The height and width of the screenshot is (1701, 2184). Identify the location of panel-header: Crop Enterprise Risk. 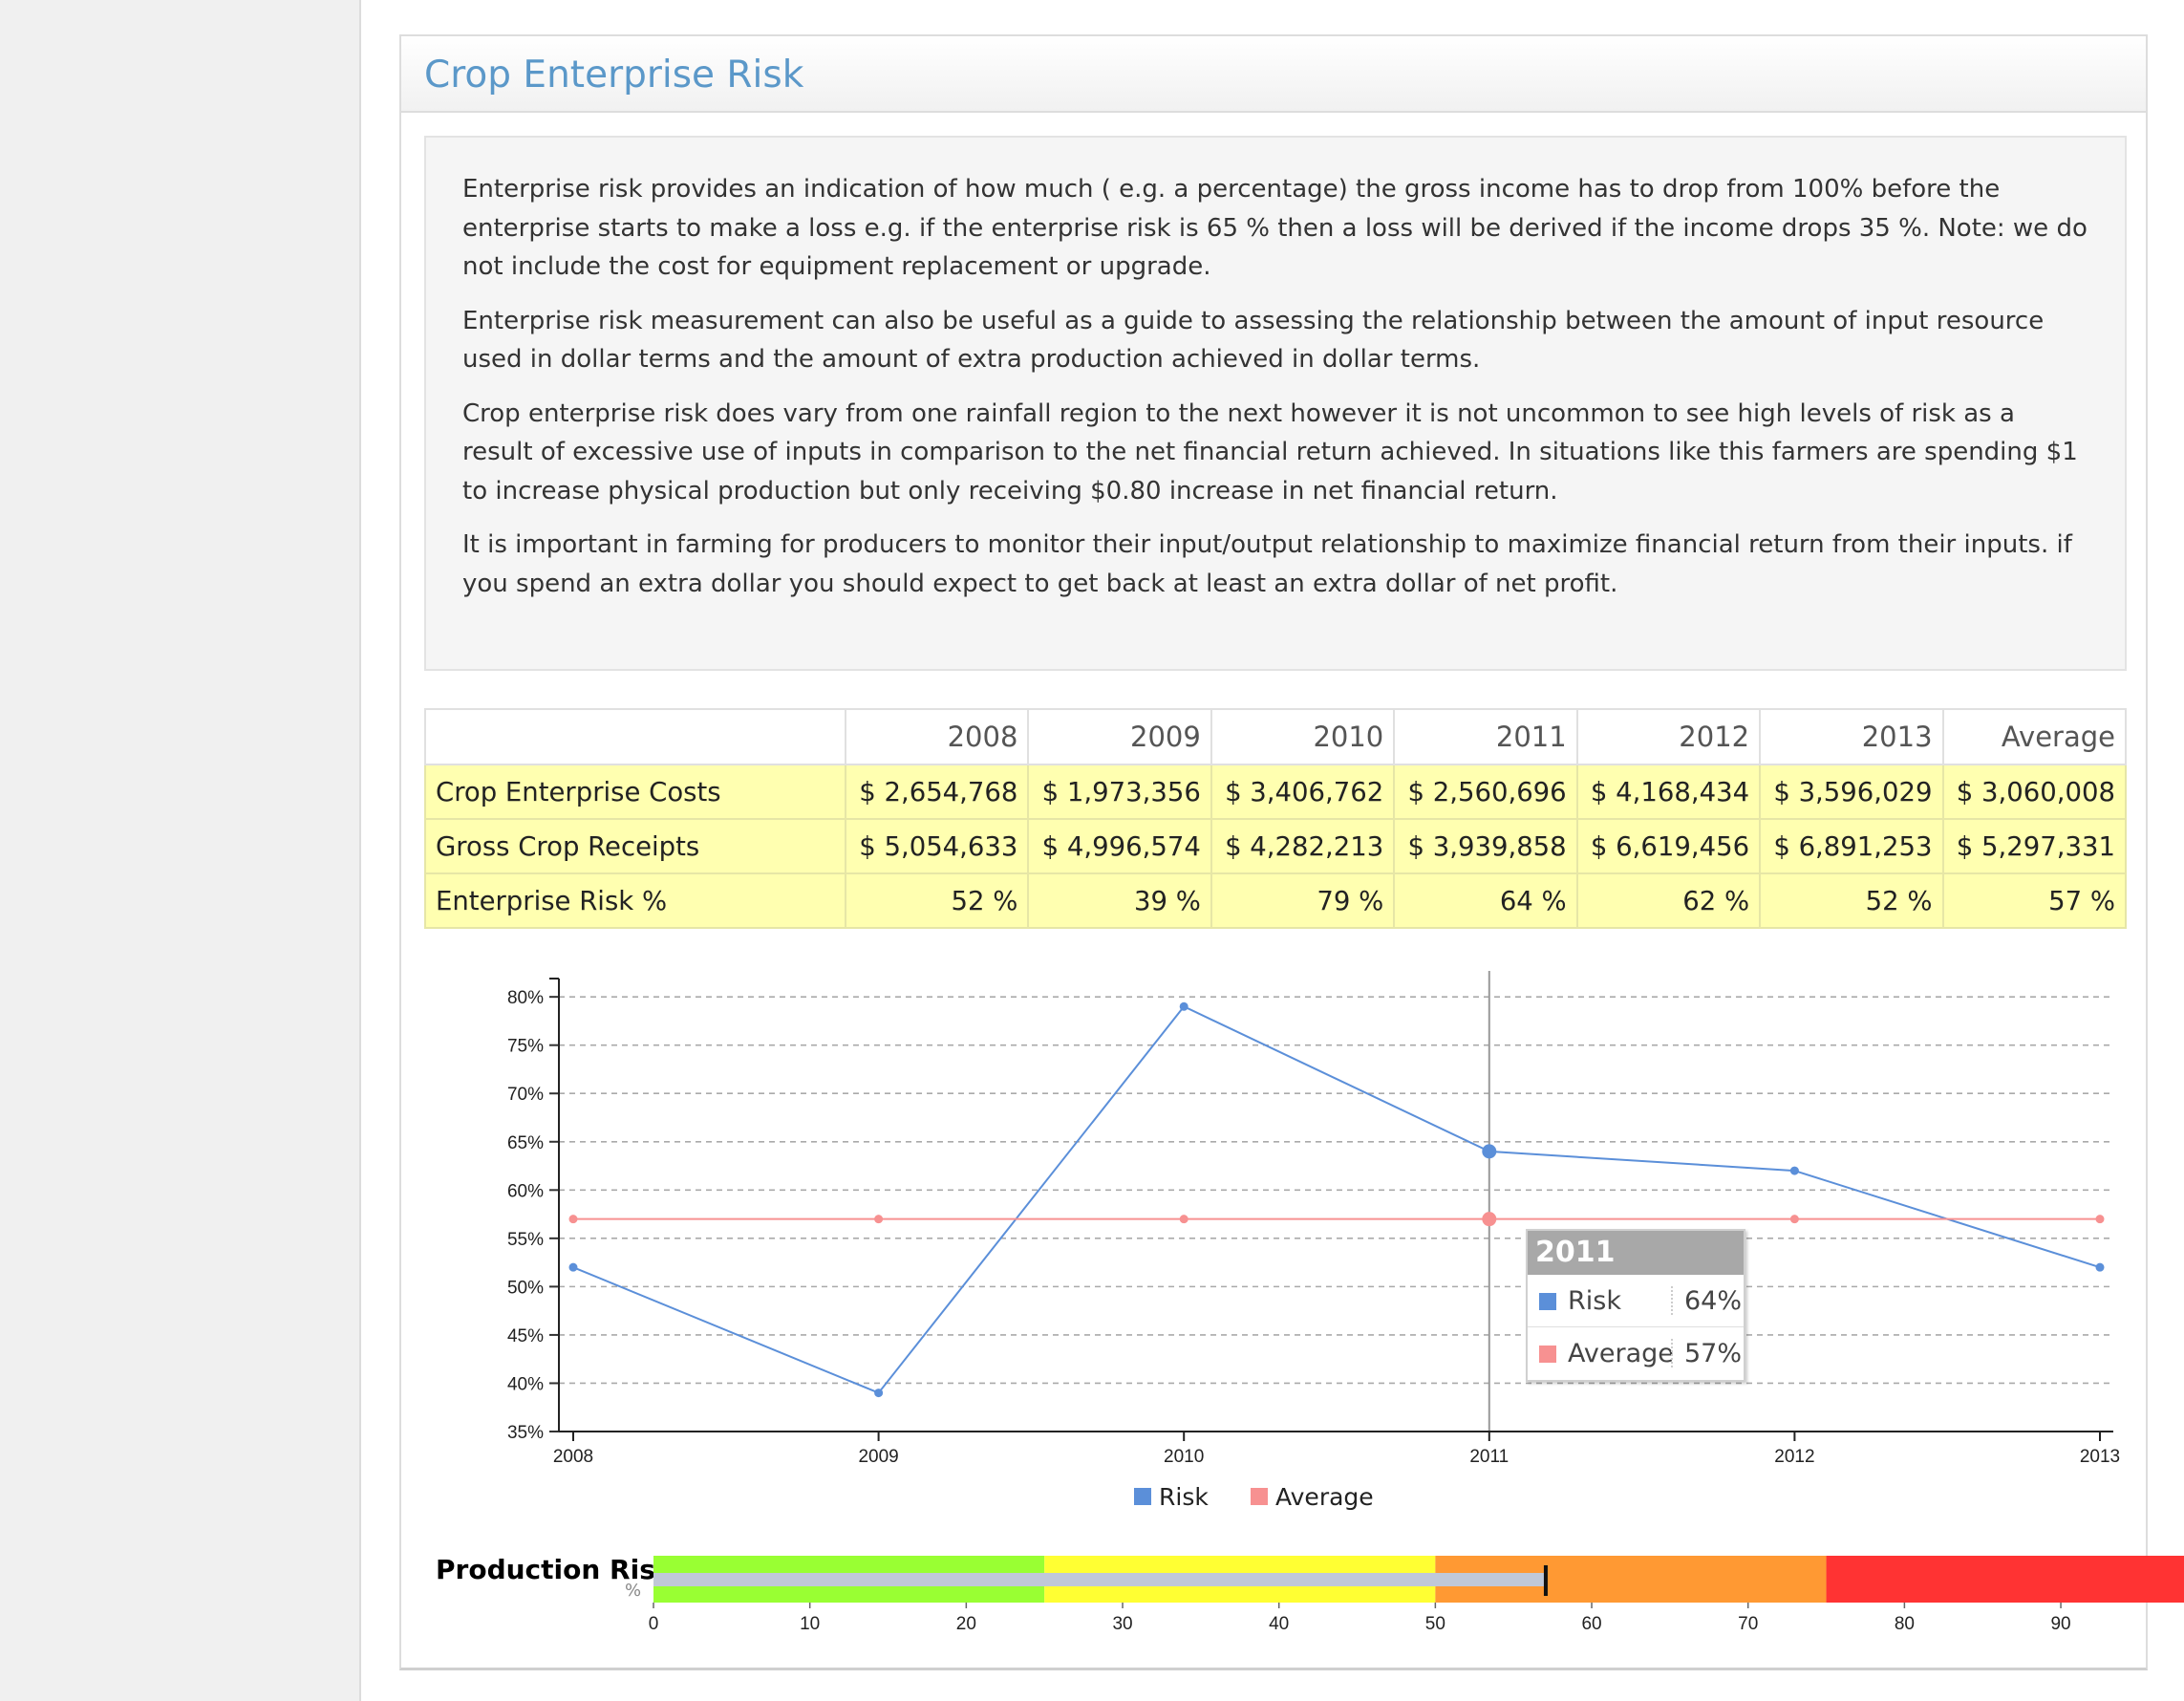
(1274, 75).